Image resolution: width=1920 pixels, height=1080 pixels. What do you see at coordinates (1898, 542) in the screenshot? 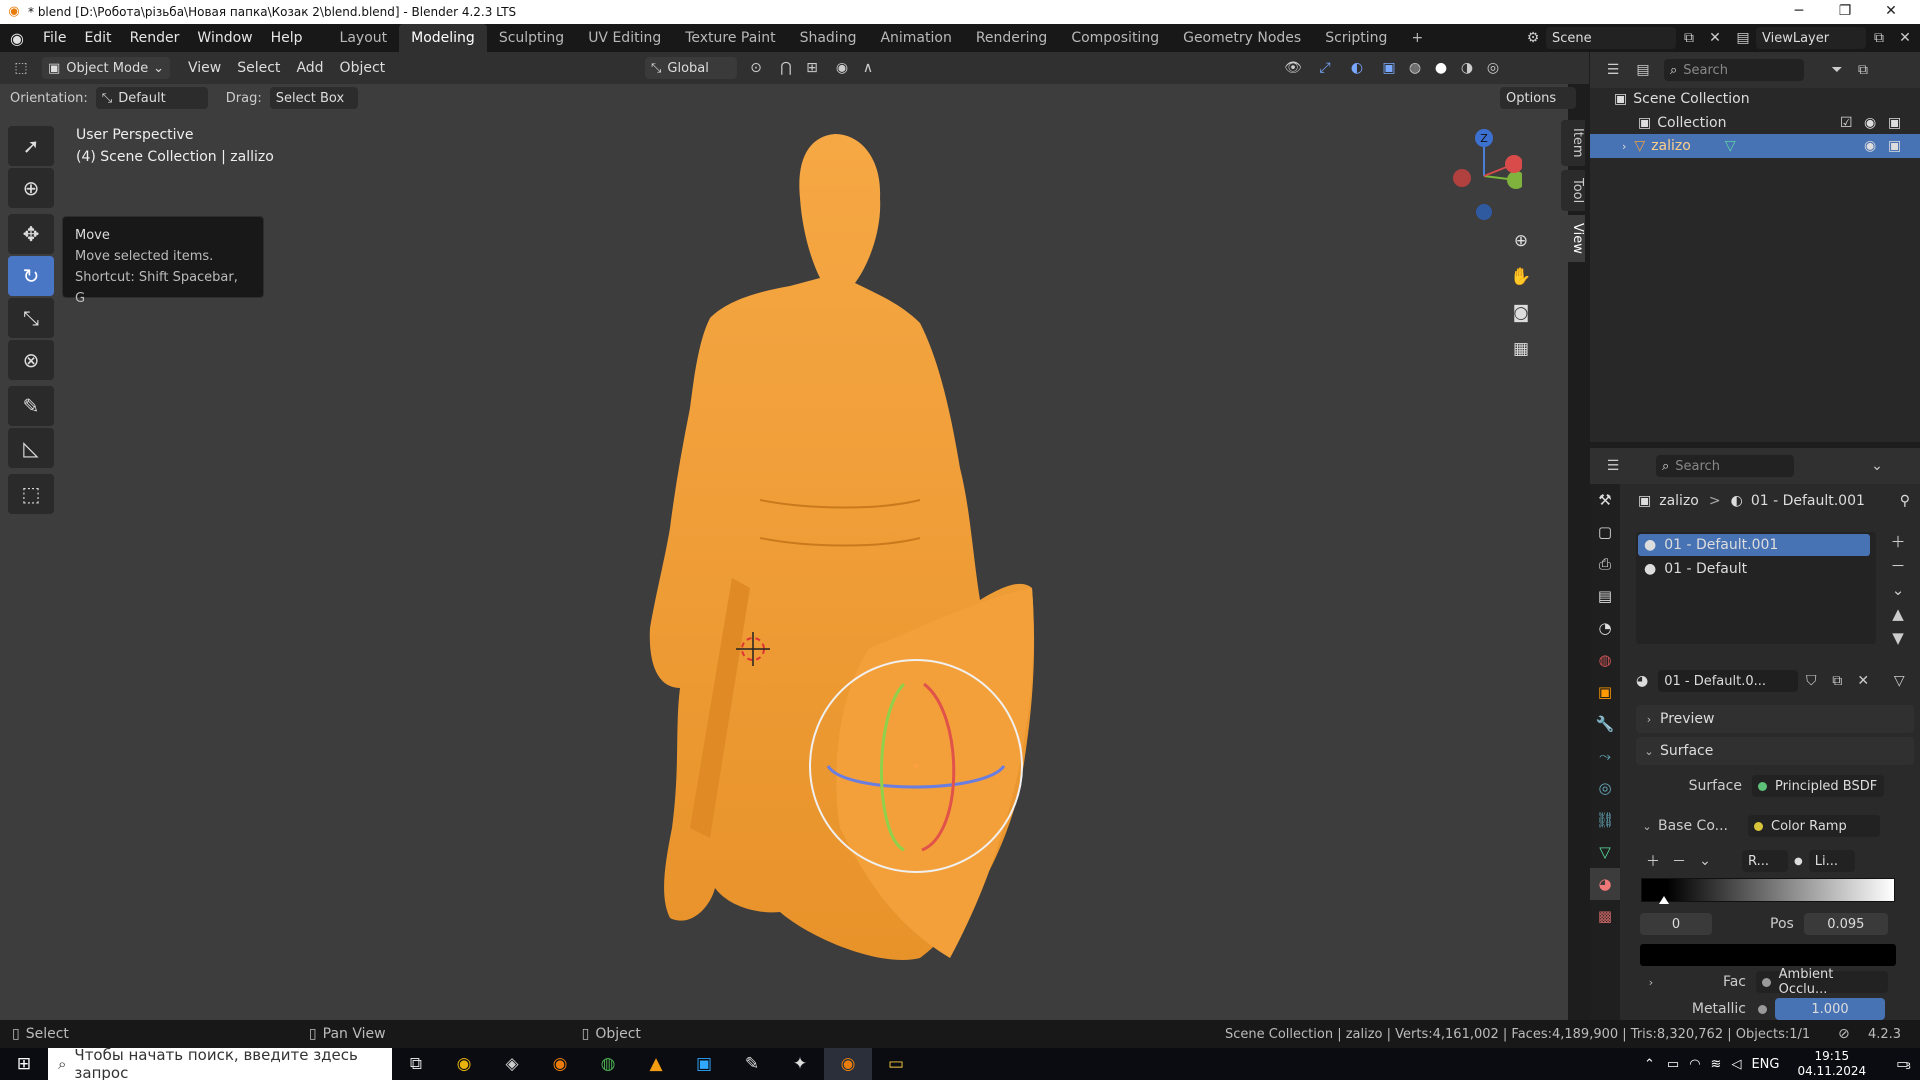
I see `add-slot-icon: ＋` at bounding box center [1898, 542].